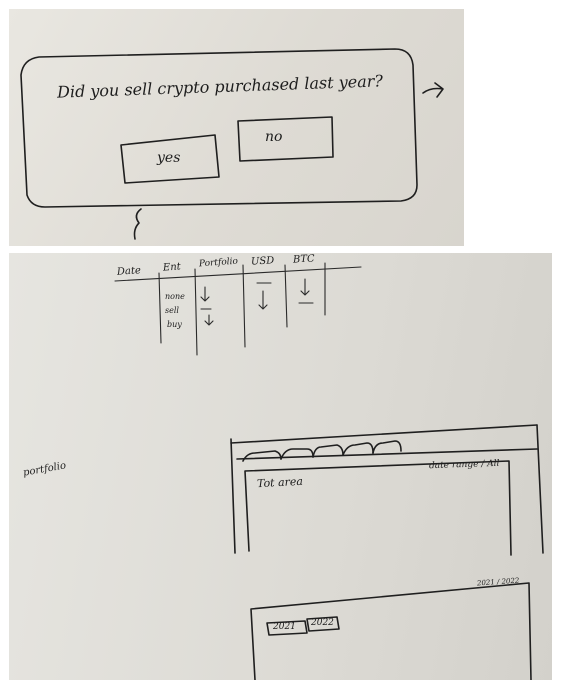 The width and height of the screenshot is (561, 687). What do you see at coordinates (303, 259) in the screenshot?
I see `table-header-btc: BTC` at bounding box center [303, 259].